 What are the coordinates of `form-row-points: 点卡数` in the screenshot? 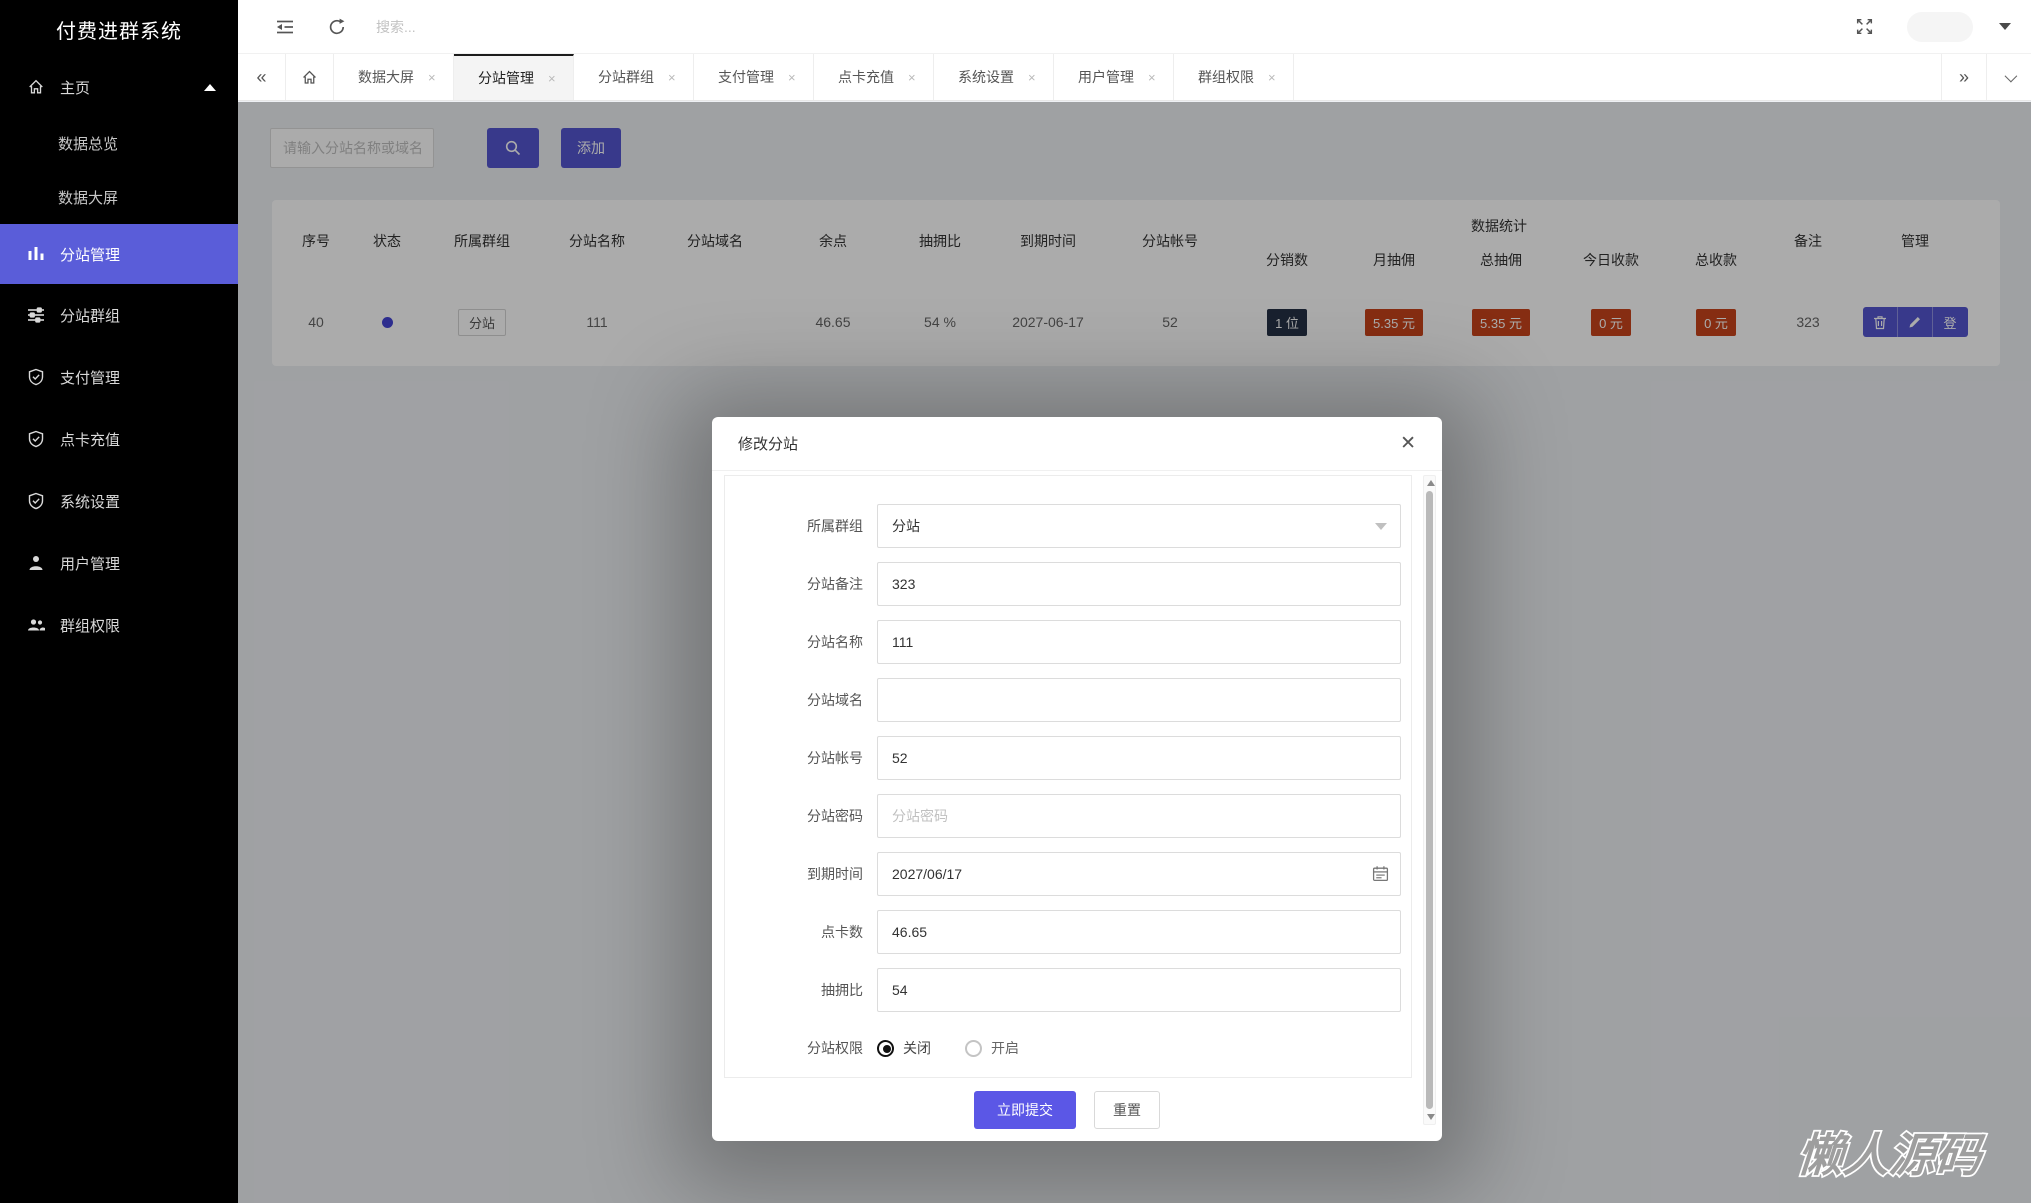 It's located at (1068, 932).